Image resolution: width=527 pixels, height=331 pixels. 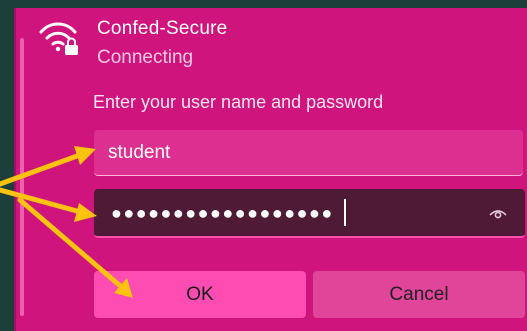 I want to click on connection-status: Connecting, so click(x=145, y=57).